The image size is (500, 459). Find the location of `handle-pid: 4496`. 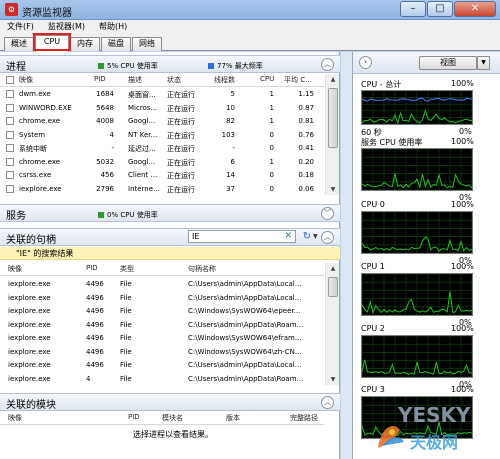

handle-pid: 4496 is located at coordinates (95, 297).